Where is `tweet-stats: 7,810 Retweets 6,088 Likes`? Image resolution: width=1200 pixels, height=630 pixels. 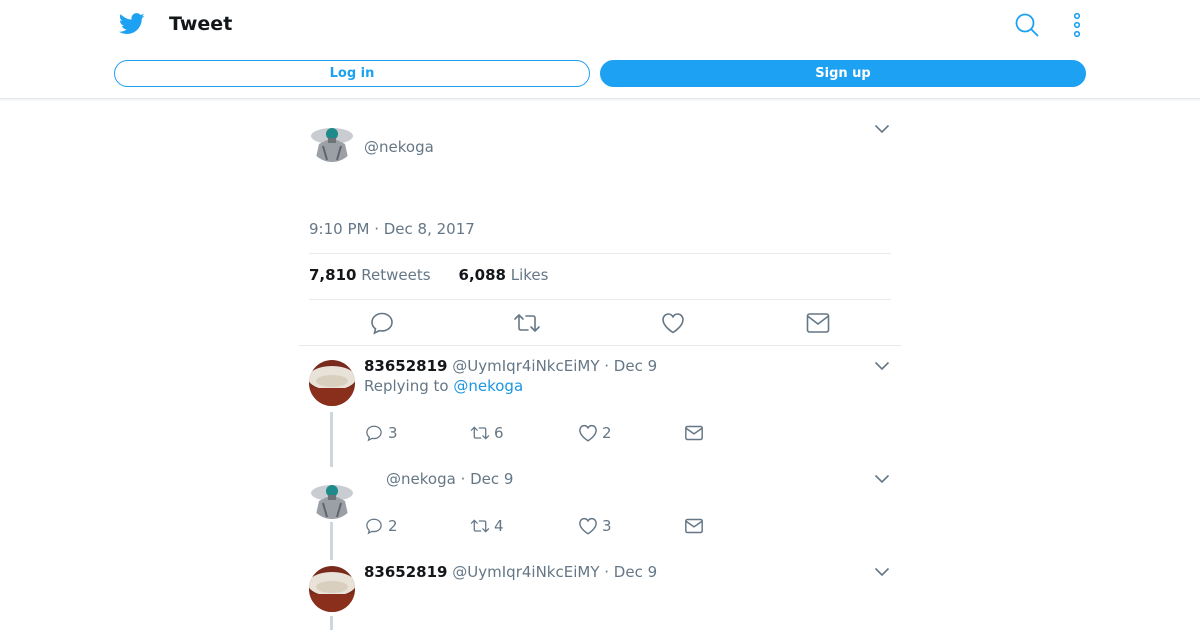 tweet-stats: 7,810 Retweets 6,088 Likes is located at coordinates (428, 275).